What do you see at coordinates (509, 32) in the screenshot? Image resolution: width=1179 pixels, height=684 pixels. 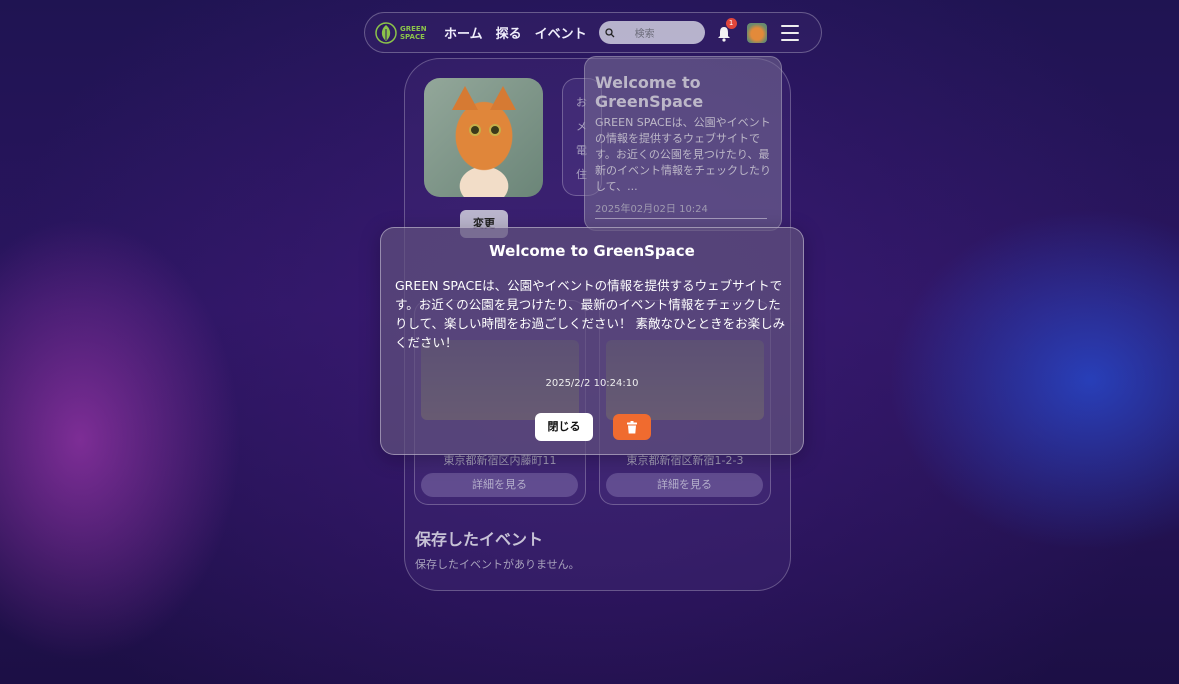 I see `nav-explore: 探る` at bounding box center [509, 32].